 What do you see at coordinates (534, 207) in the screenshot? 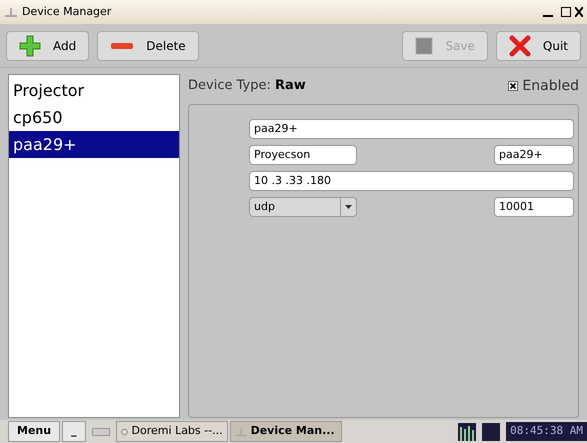
I see `port-field: 10001` at bounding box center [534, 207].